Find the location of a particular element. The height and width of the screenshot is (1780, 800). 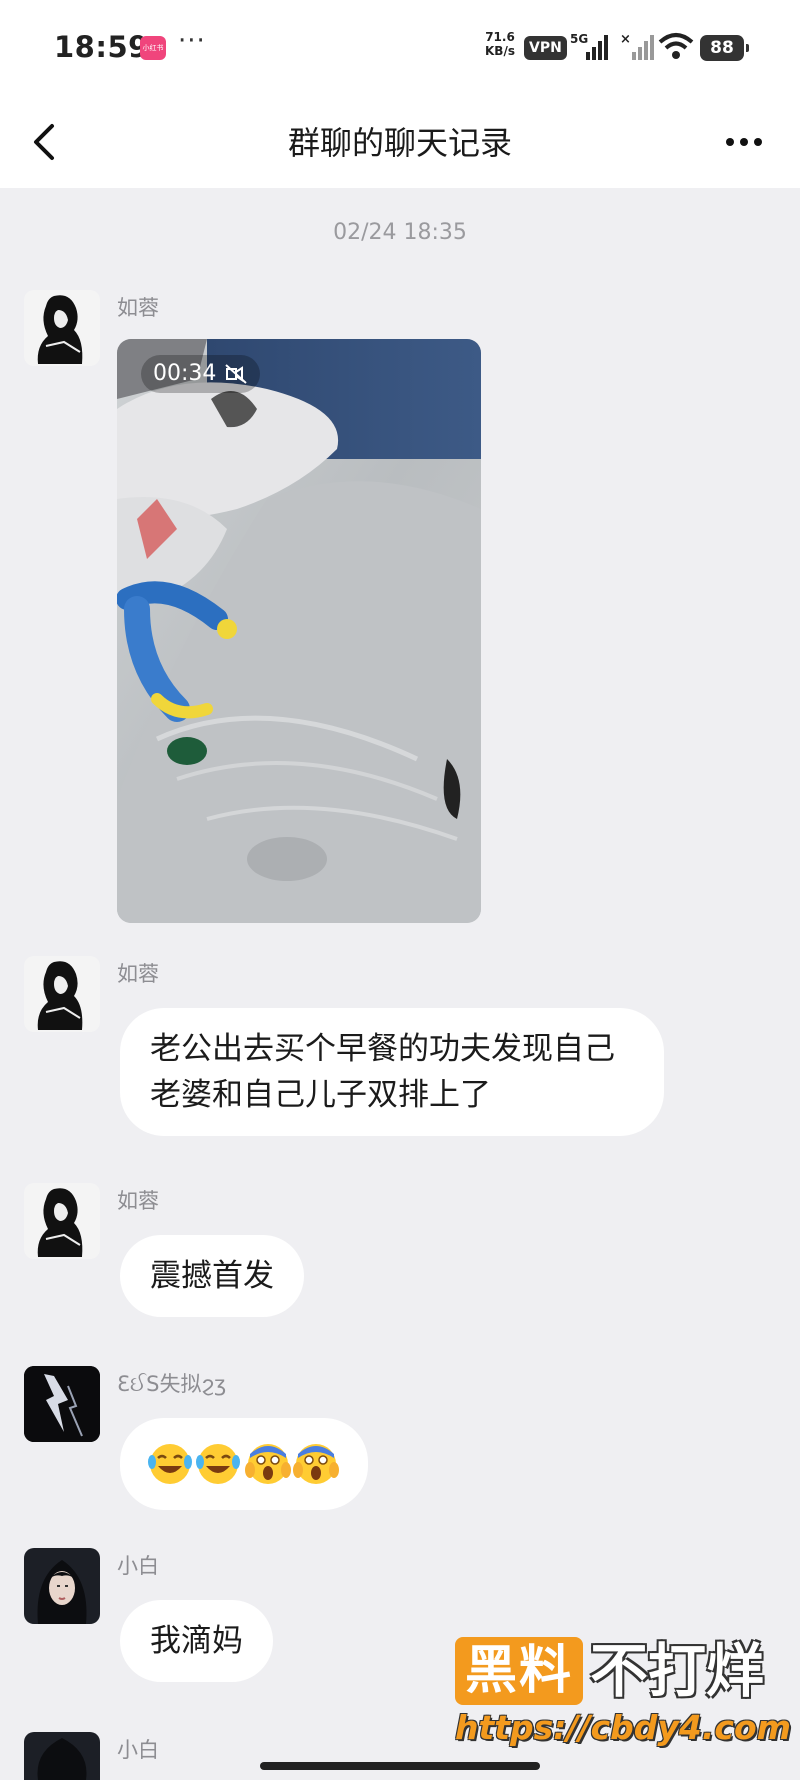

xiaohongshu-app-icon: 小红书 is located at coordinates (153, 48).